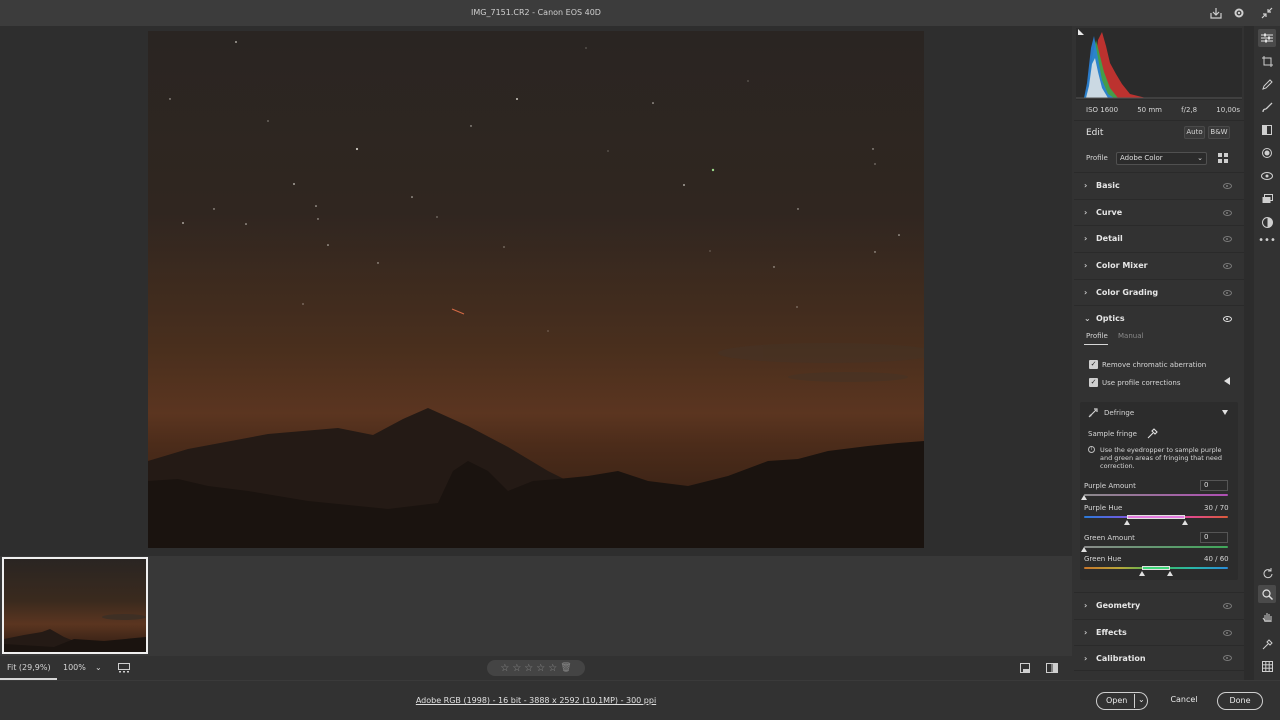 Image resolution: width=1280 pixels, height=720 pixels. What do you see at coordinates (124, 668) in the screenshot?
I see `filmstrip-toggle-icon` at bounding box center [124, 668].